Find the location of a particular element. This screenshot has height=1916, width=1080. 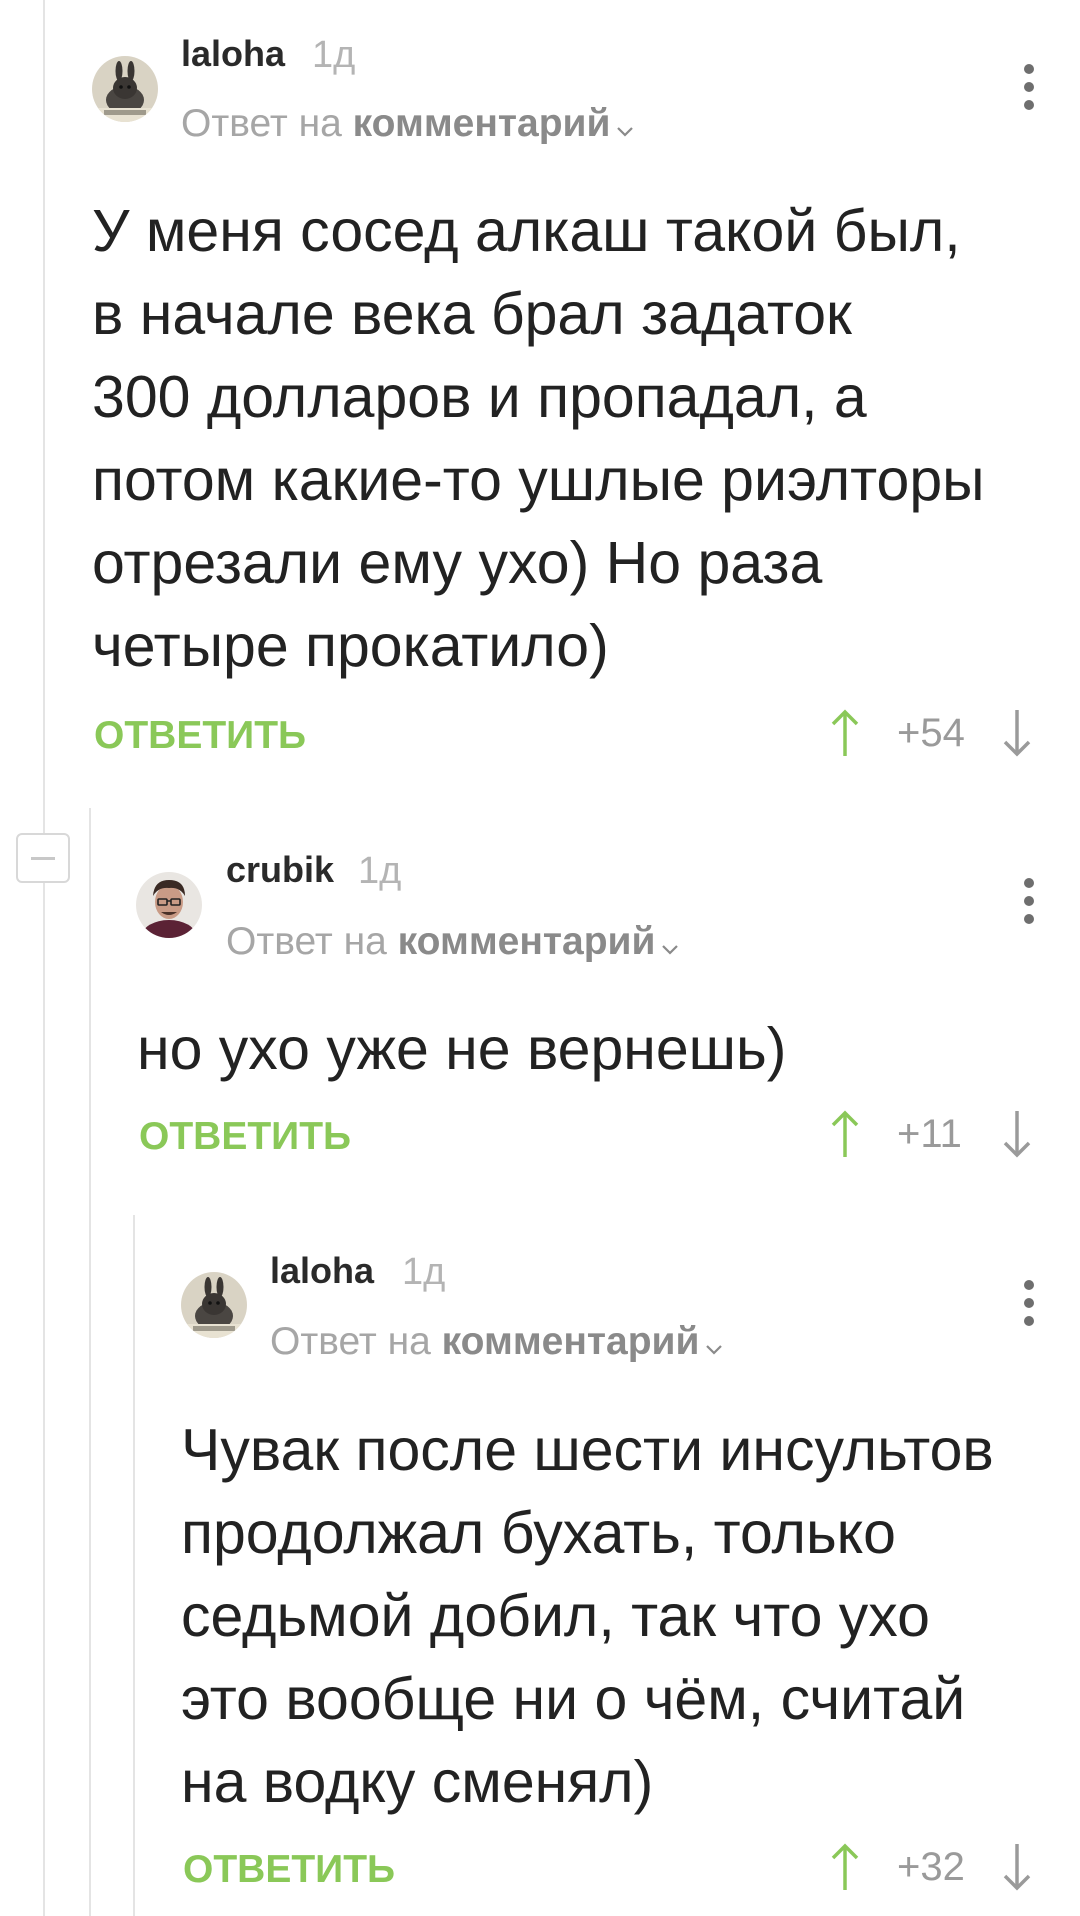

comment-line: отрезали ему ухо) Но раза is located at coordinates (457, 563).